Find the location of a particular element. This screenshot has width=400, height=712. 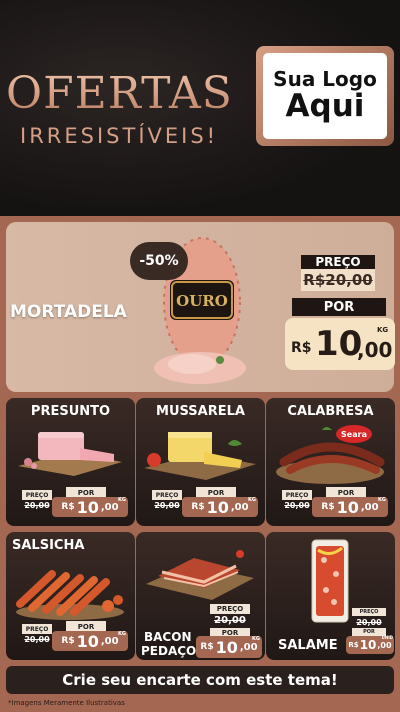

product-name: MUSSARELA is located at coordinates (200, 411).